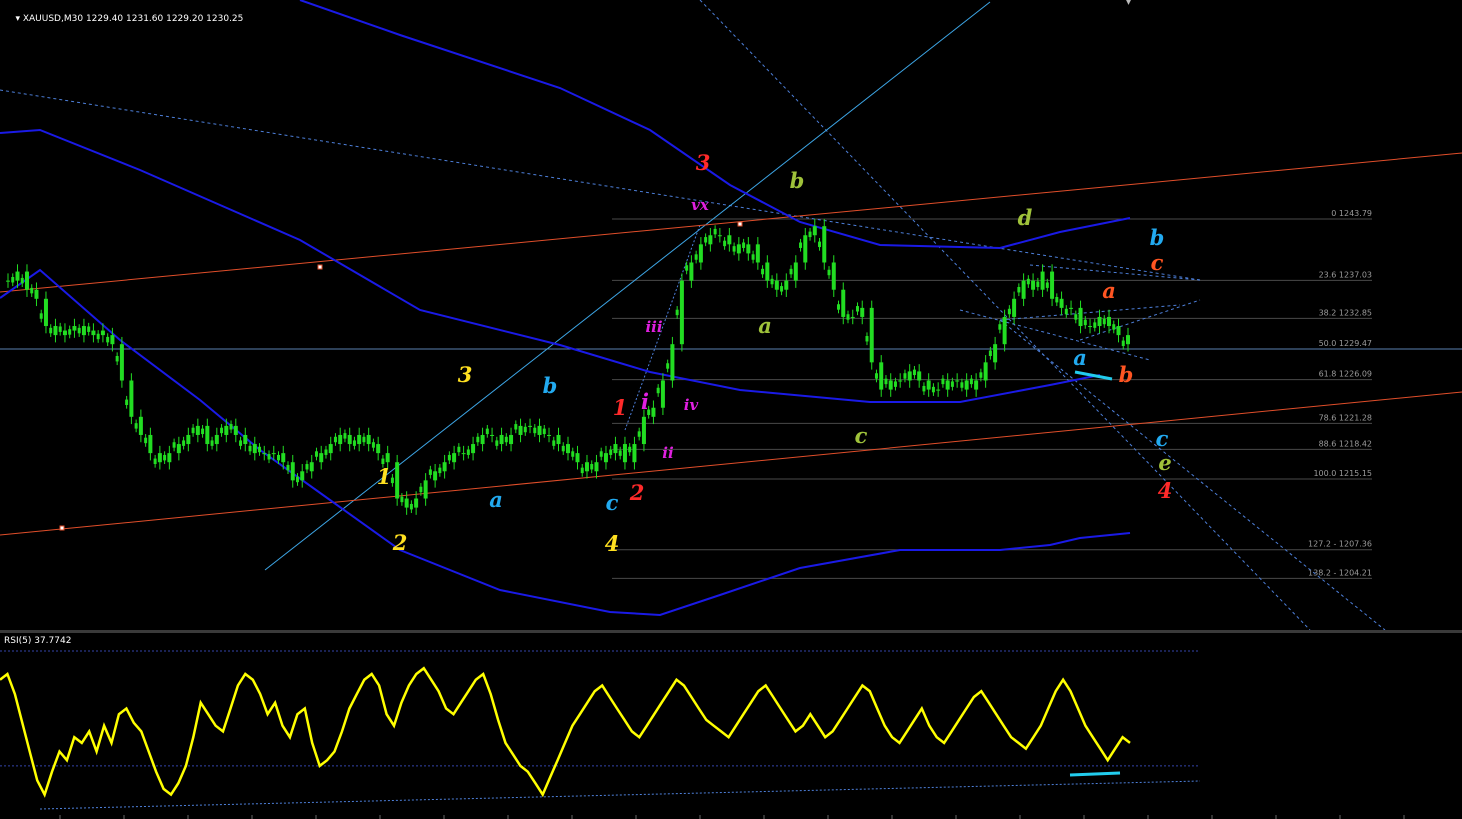 The height and width of the screenshot is (819, 1462). What do you see at coordinates (1351, 213) in the screenshot?
I see `fib-level-label: 0 1243.79` at bounding box center [1351, 213].